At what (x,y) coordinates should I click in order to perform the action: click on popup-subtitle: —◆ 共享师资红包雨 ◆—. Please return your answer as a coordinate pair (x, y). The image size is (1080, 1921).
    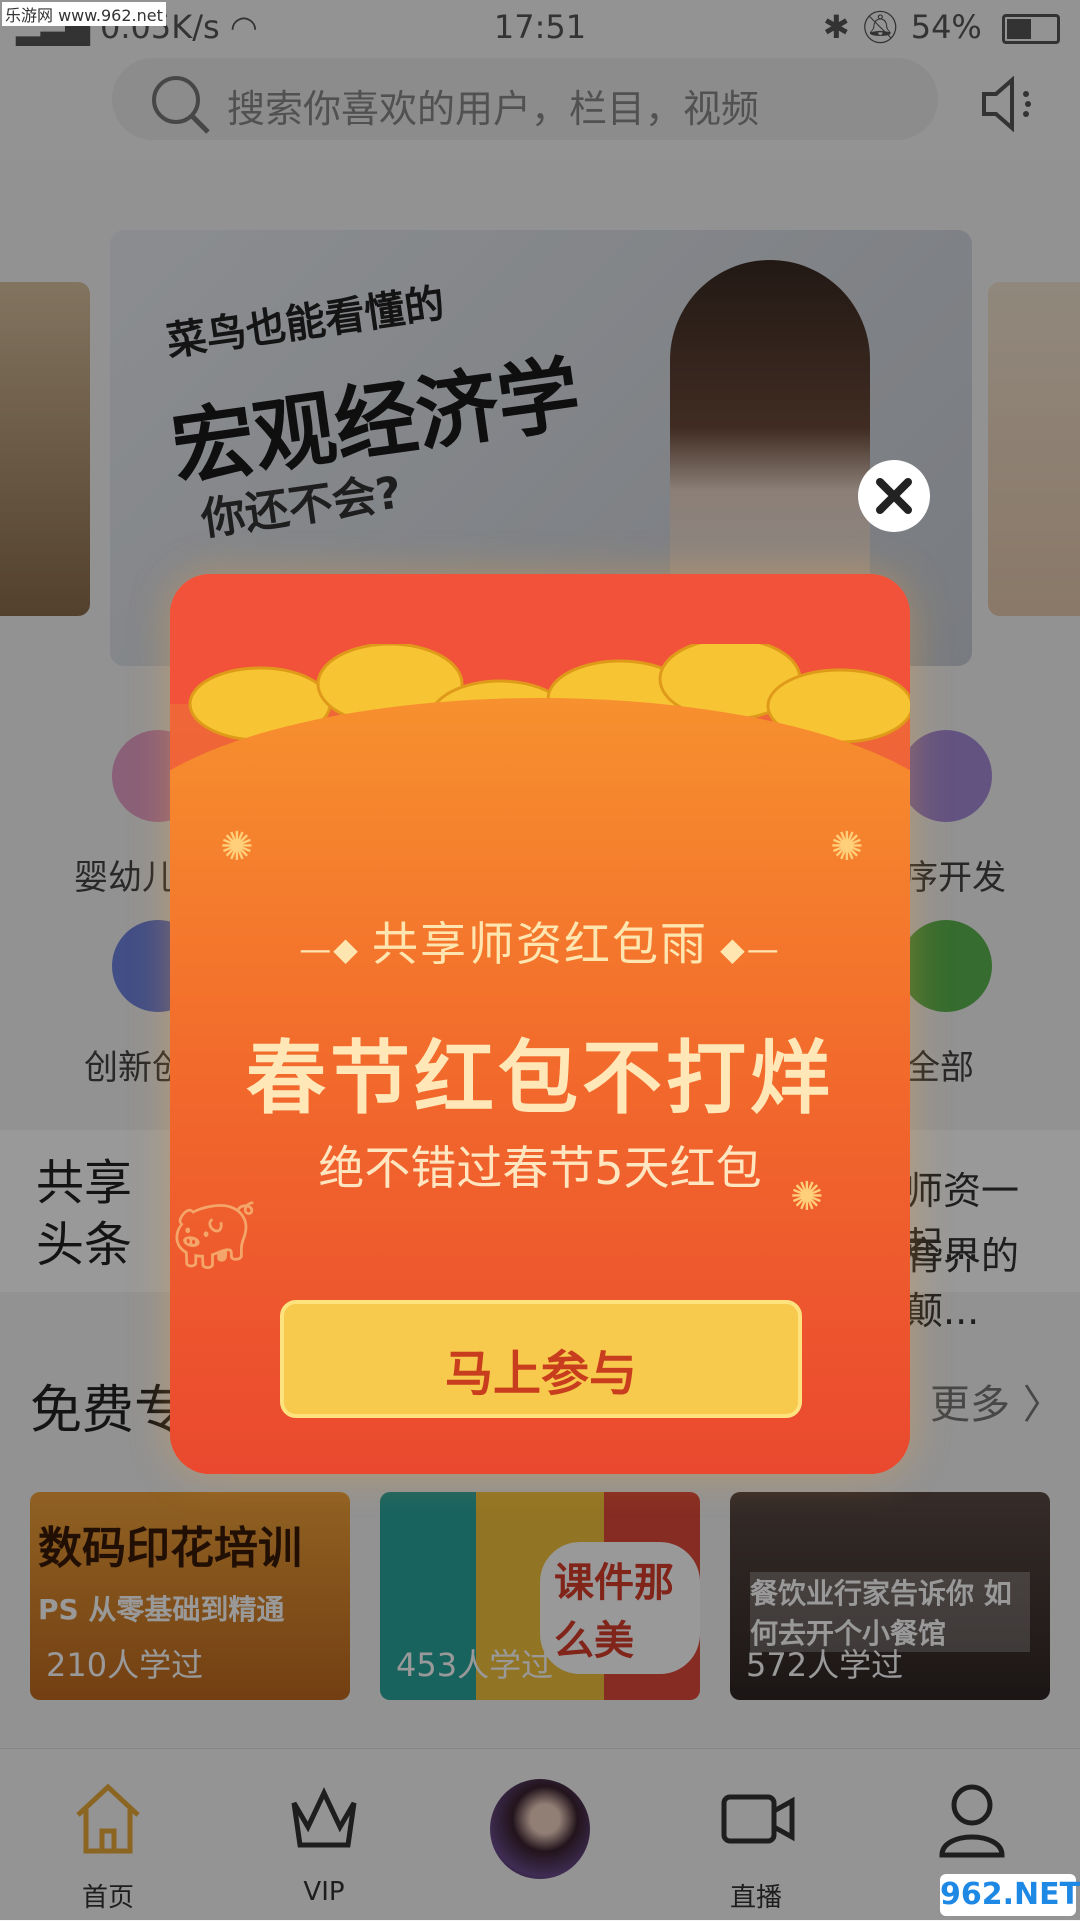
    Looking at the image, I should click on (540, 941).